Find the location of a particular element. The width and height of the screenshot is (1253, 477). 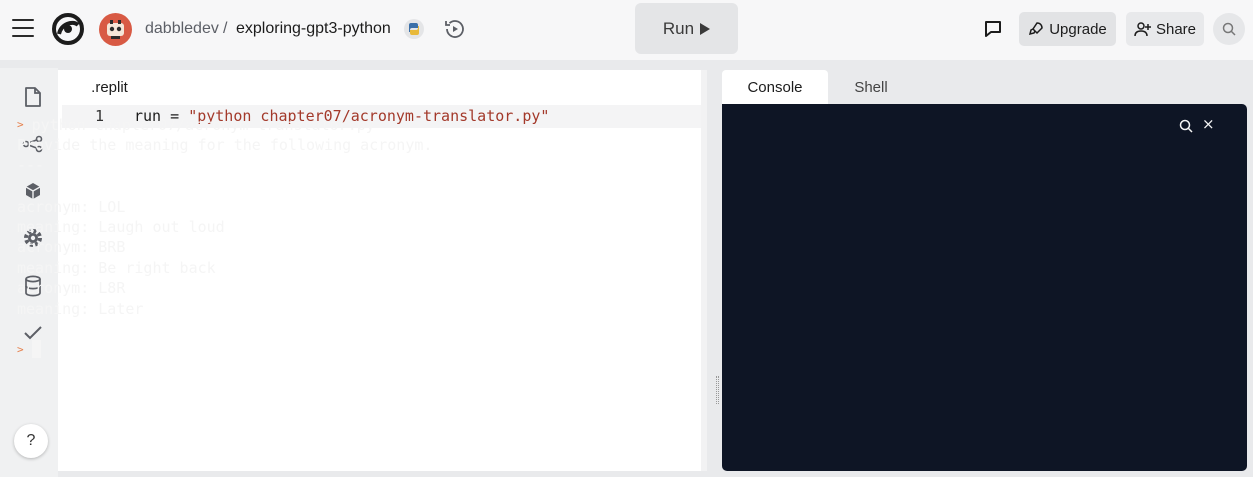

tab-replit-file: .replit is located at coordinates (109, 87).